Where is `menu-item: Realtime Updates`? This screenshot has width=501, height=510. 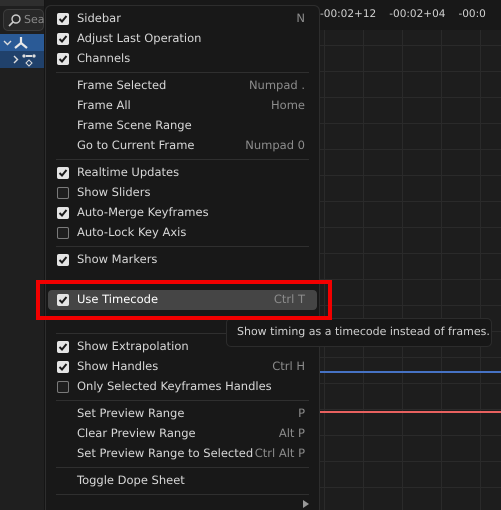 menu-item: Realtime Updates is located at coordinates (182, 173).